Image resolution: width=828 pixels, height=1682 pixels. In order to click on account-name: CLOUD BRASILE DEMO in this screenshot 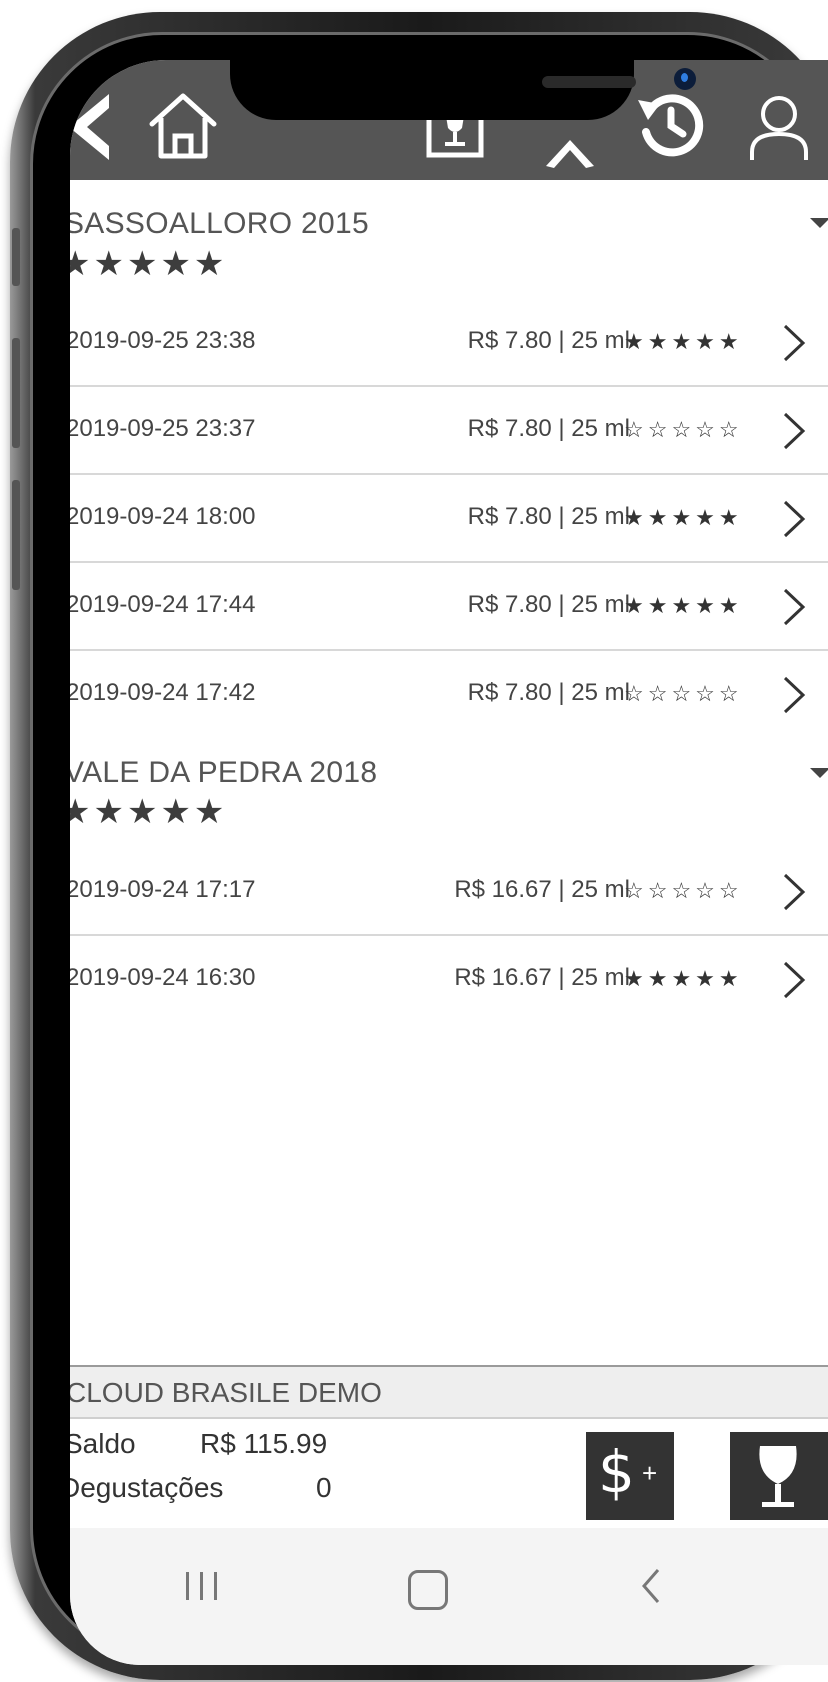, I will do `click(226, 1392)`.